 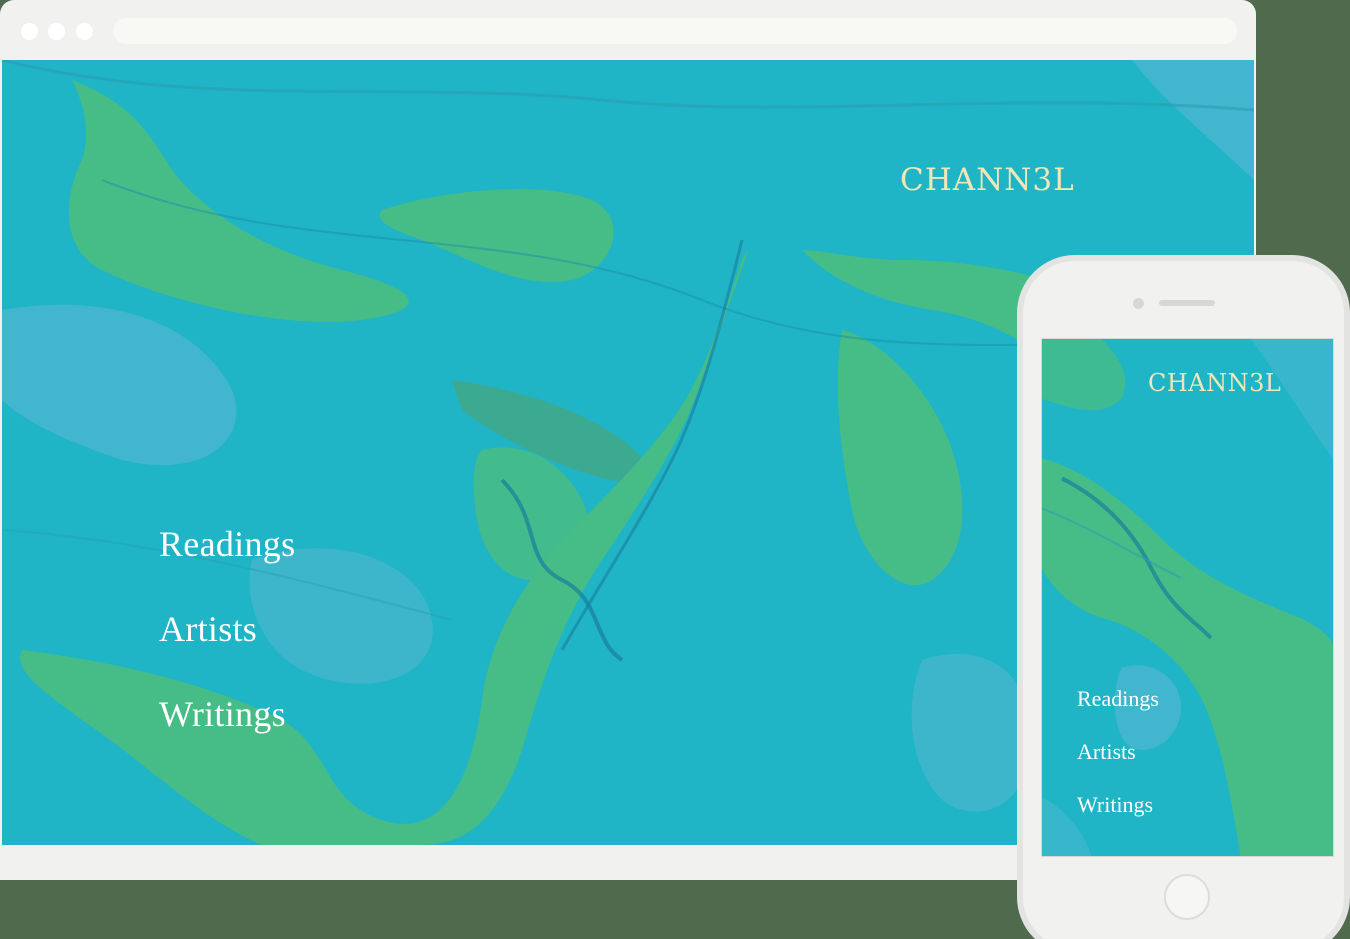 I want to click on mobile-nav-link-readings: Readings, so click(x=1118, y=711).